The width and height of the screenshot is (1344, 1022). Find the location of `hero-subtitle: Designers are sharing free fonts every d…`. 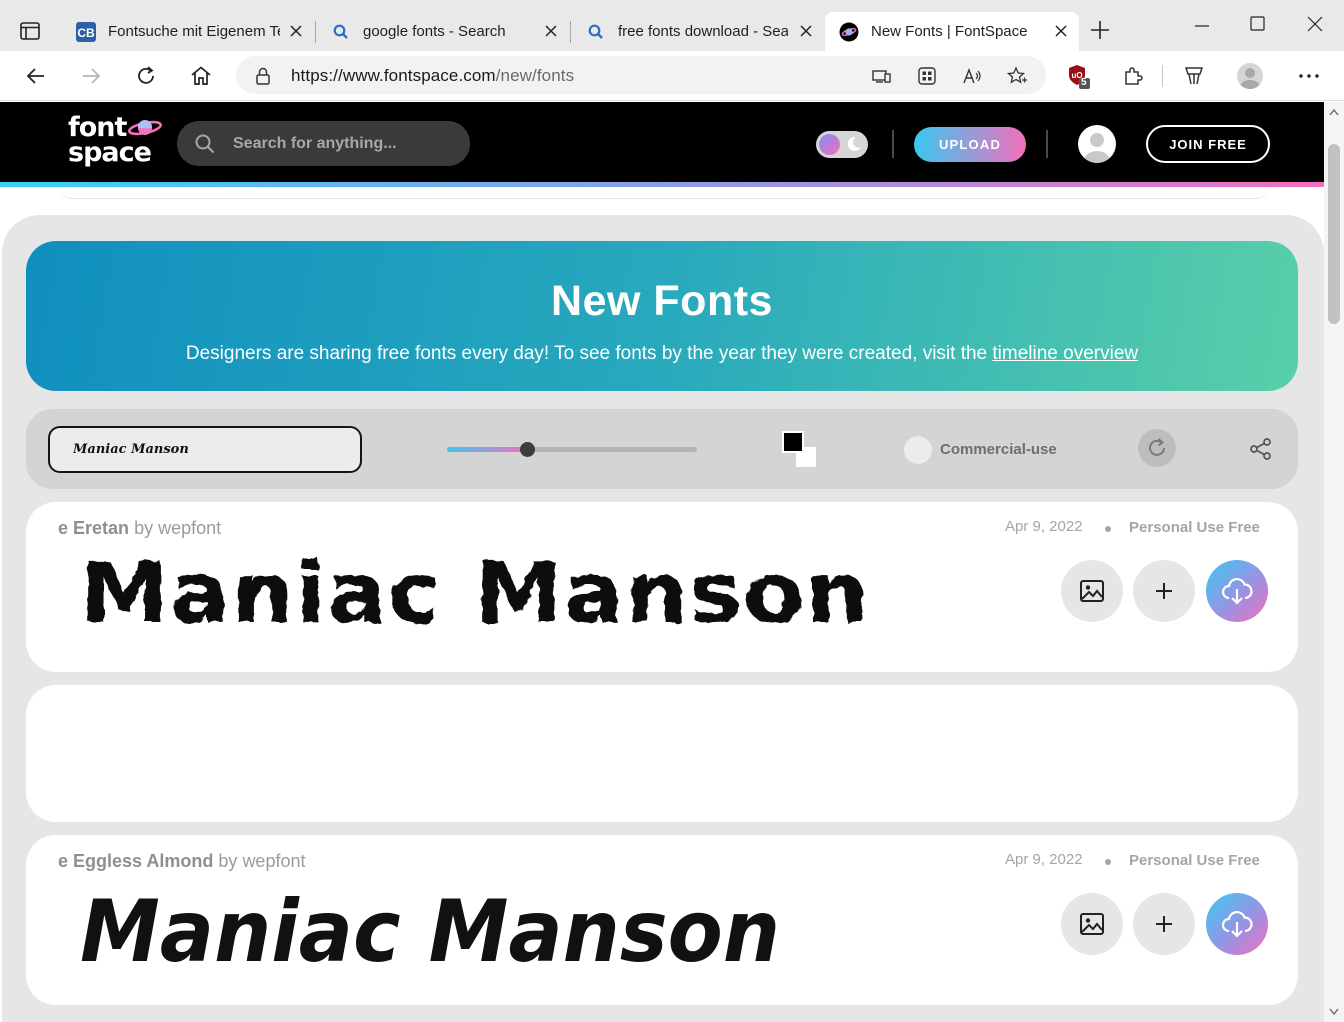

hero-subtitle: Designers are sharing free fonts every d… is located at coordinates (662, 354).